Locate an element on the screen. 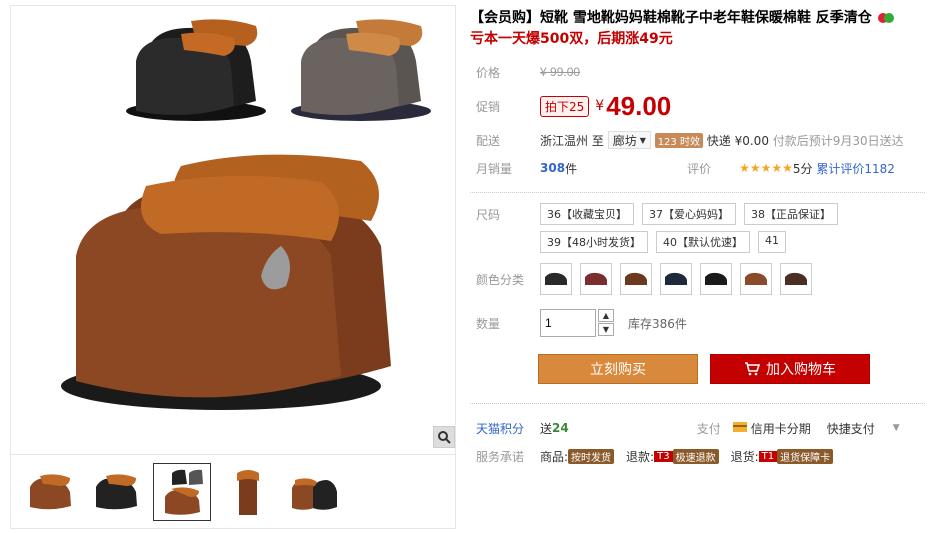 The width and height of the screenshot is (930, 533). gift-icon is located at coordinates (885, 18).